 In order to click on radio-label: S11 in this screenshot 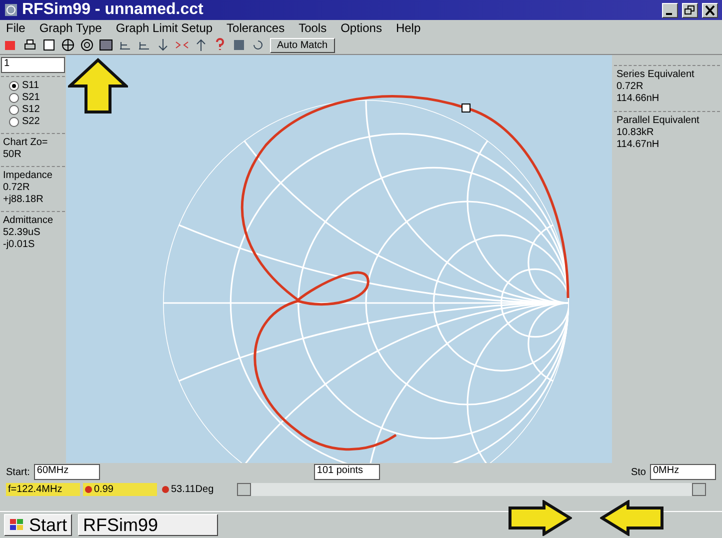, I will do `click(31, 85)`.